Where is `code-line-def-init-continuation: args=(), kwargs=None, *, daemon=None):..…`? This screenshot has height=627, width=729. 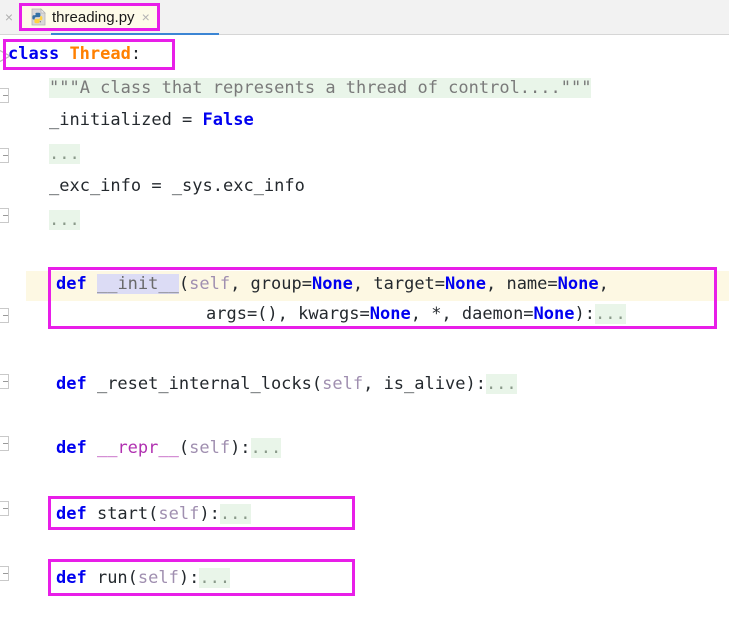
code-line-def-init-continuation: args=(), kwargs=None, *, daemon=None):..… is located at coordinates (416, 314).